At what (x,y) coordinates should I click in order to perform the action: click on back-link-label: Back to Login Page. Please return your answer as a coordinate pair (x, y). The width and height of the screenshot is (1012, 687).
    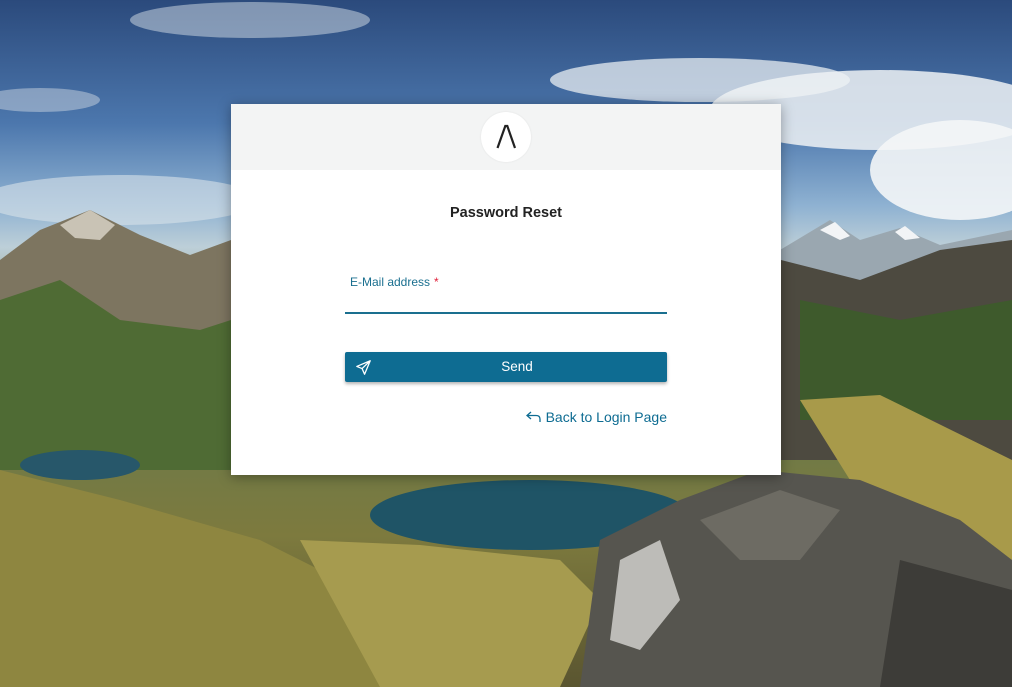
    Looking at the image, I should click on (606, 417).